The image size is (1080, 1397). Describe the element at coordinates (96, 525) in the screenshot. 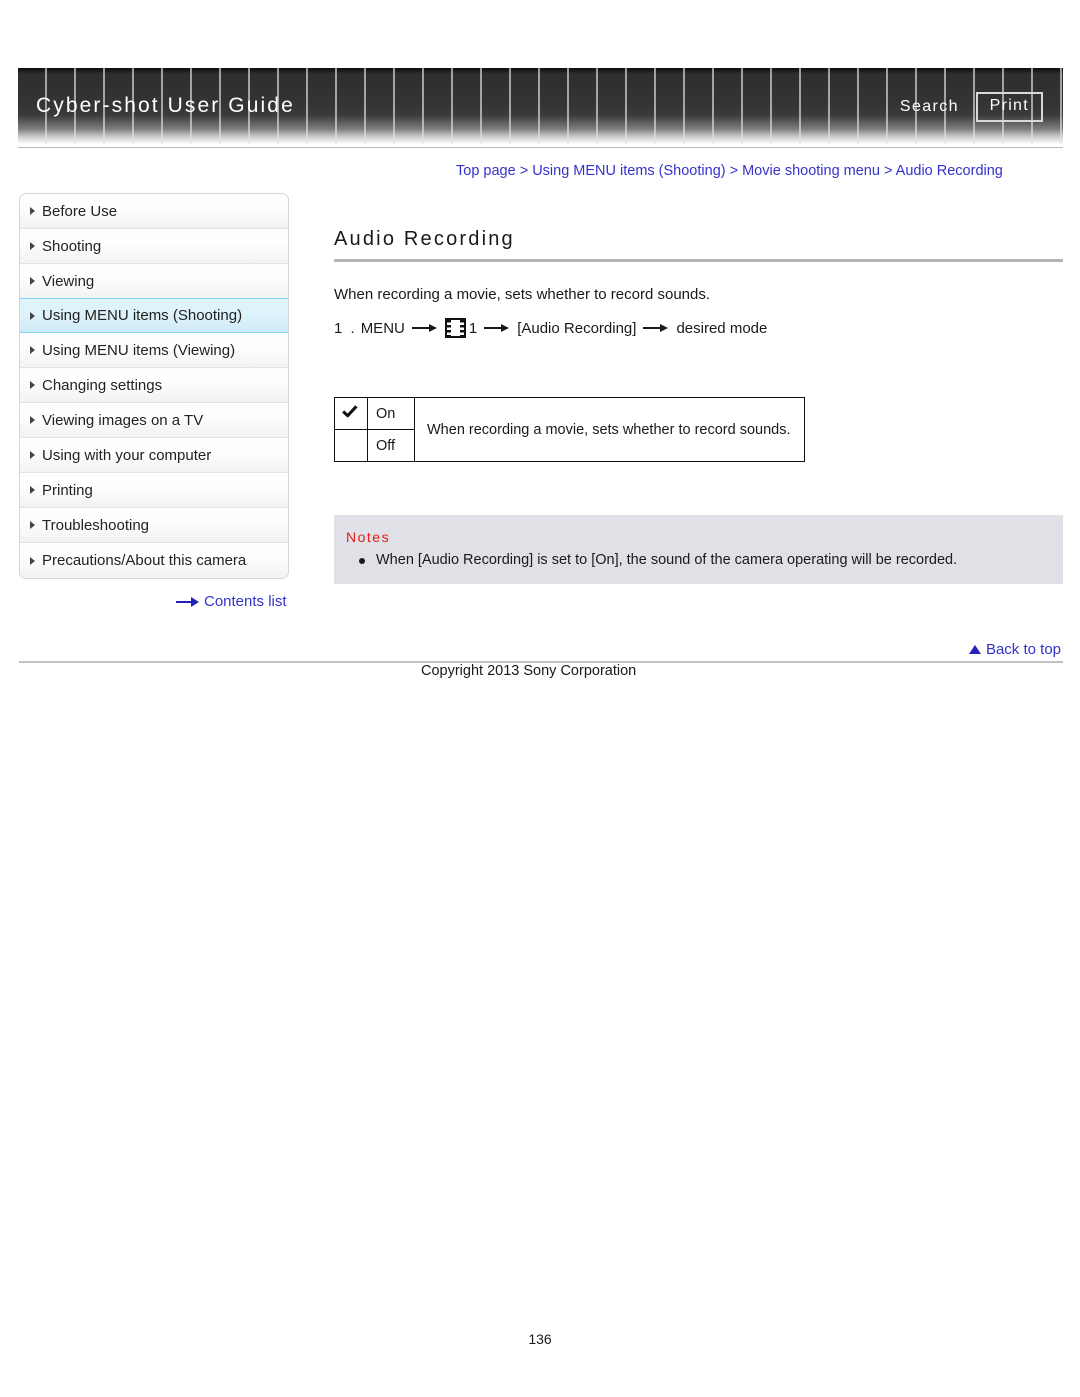

I see `sidebar-item-label: Troubleshooting` at that location.